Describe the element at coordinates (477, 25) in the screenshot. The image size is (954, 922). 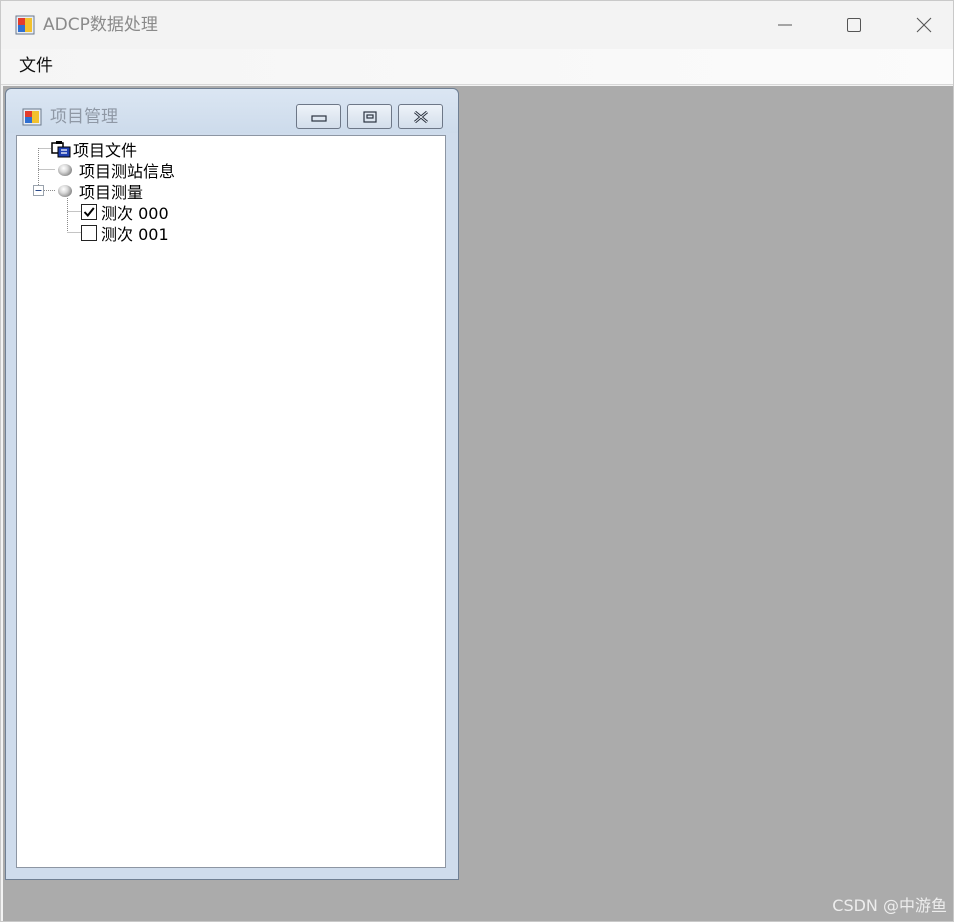
I see `title-bar: ADCP数据处理` at that location.